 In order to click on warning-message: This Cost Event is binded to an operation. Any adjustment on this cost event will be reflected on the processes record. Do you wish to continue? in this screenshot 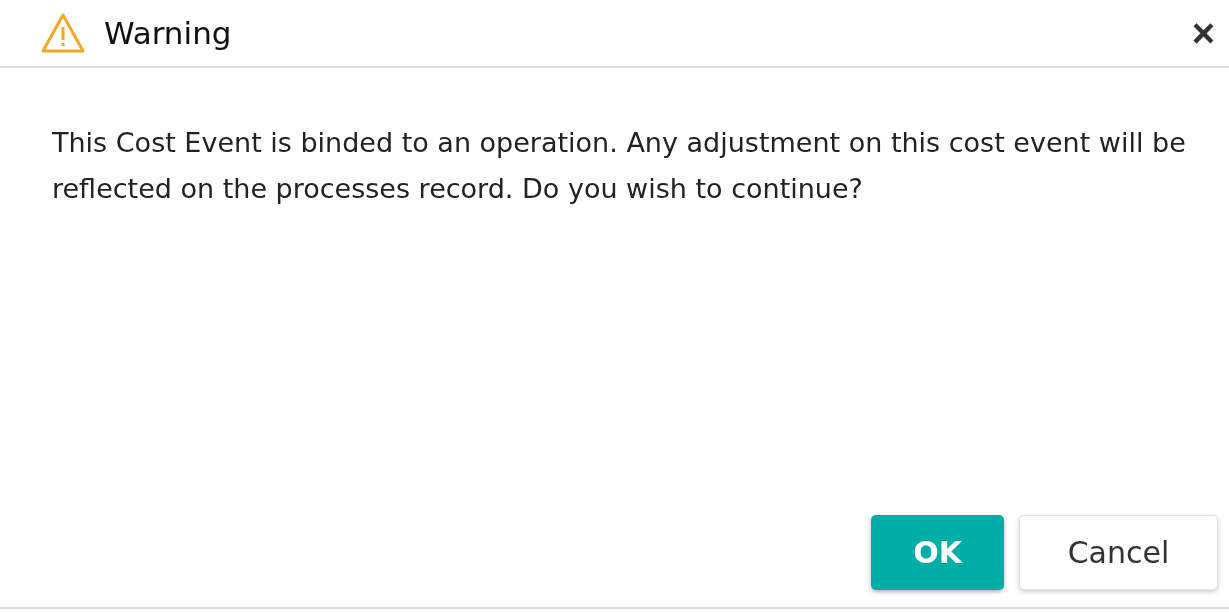, I will do `click(619, 166)`.